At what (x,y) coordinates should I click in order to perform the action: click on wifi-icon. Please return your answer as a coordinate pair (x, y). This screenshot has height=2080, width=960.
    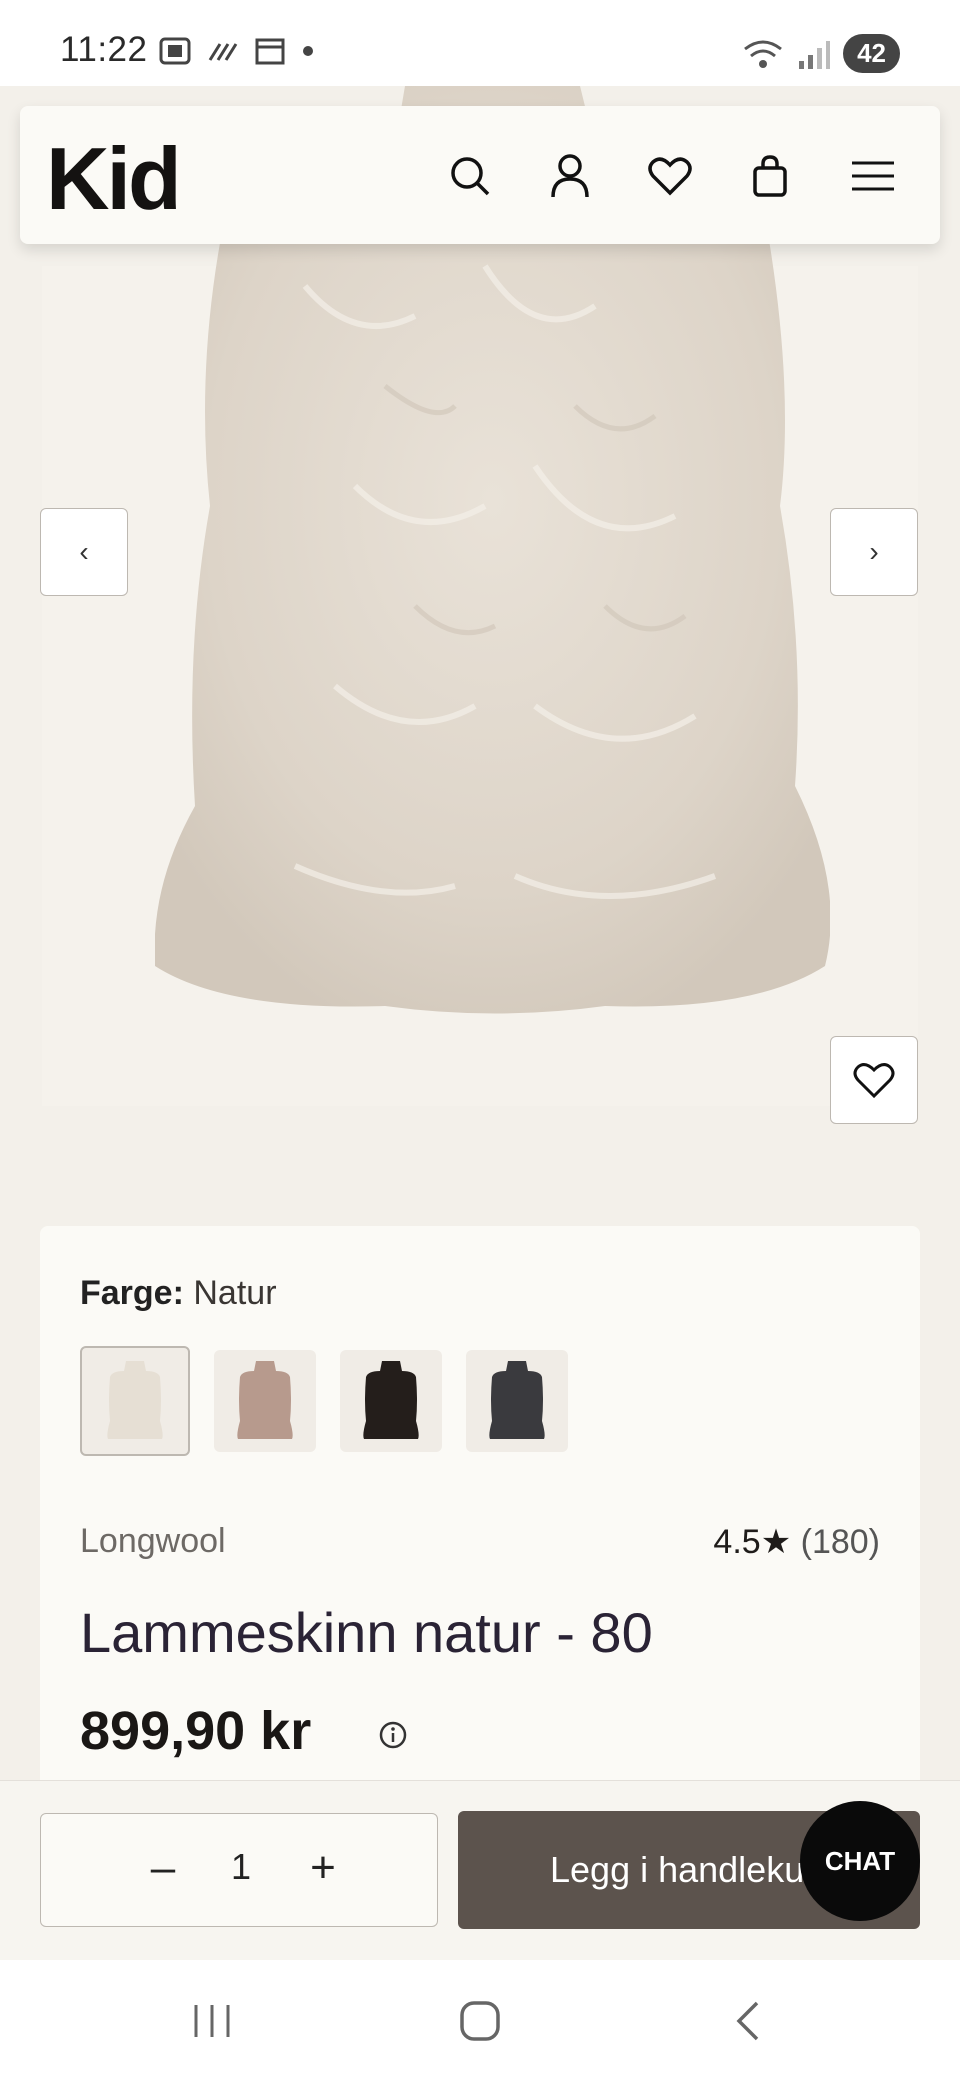
    Looking at the image, I should click on (763, 54).